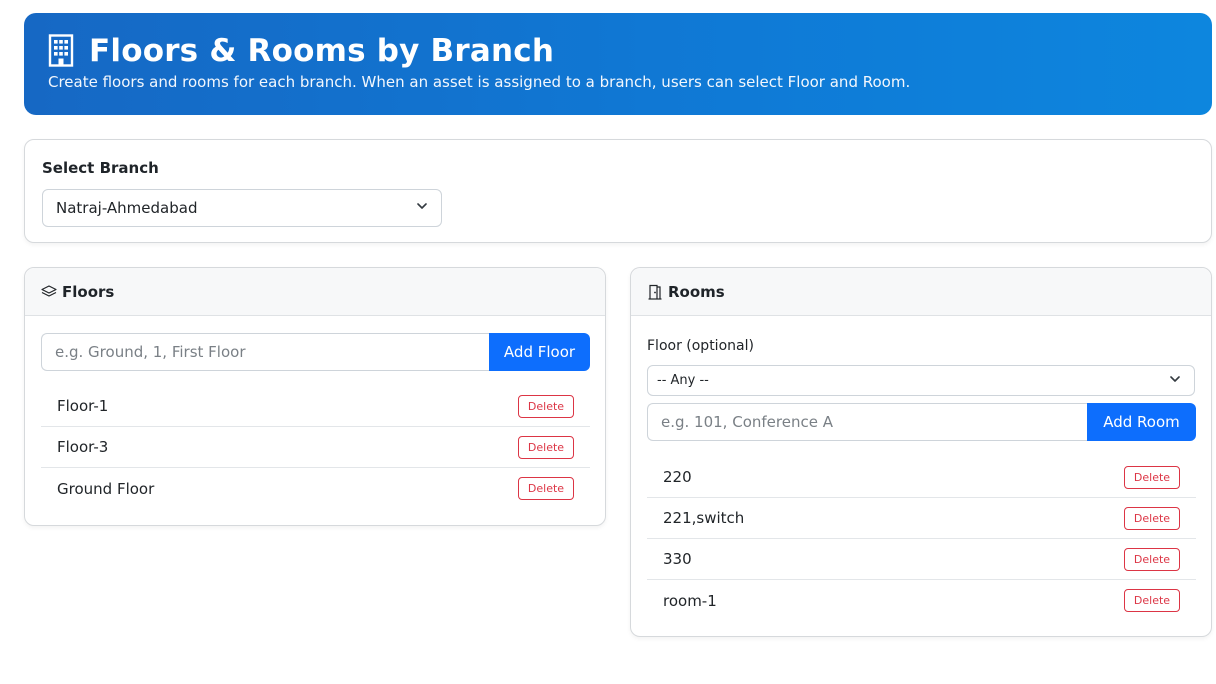 This screenshot has width=1216, height=684. What do you see at coordinates (696, 291) in the screenshot?
I see `rooms-title: Rooms` at bounding box center [696, 291].